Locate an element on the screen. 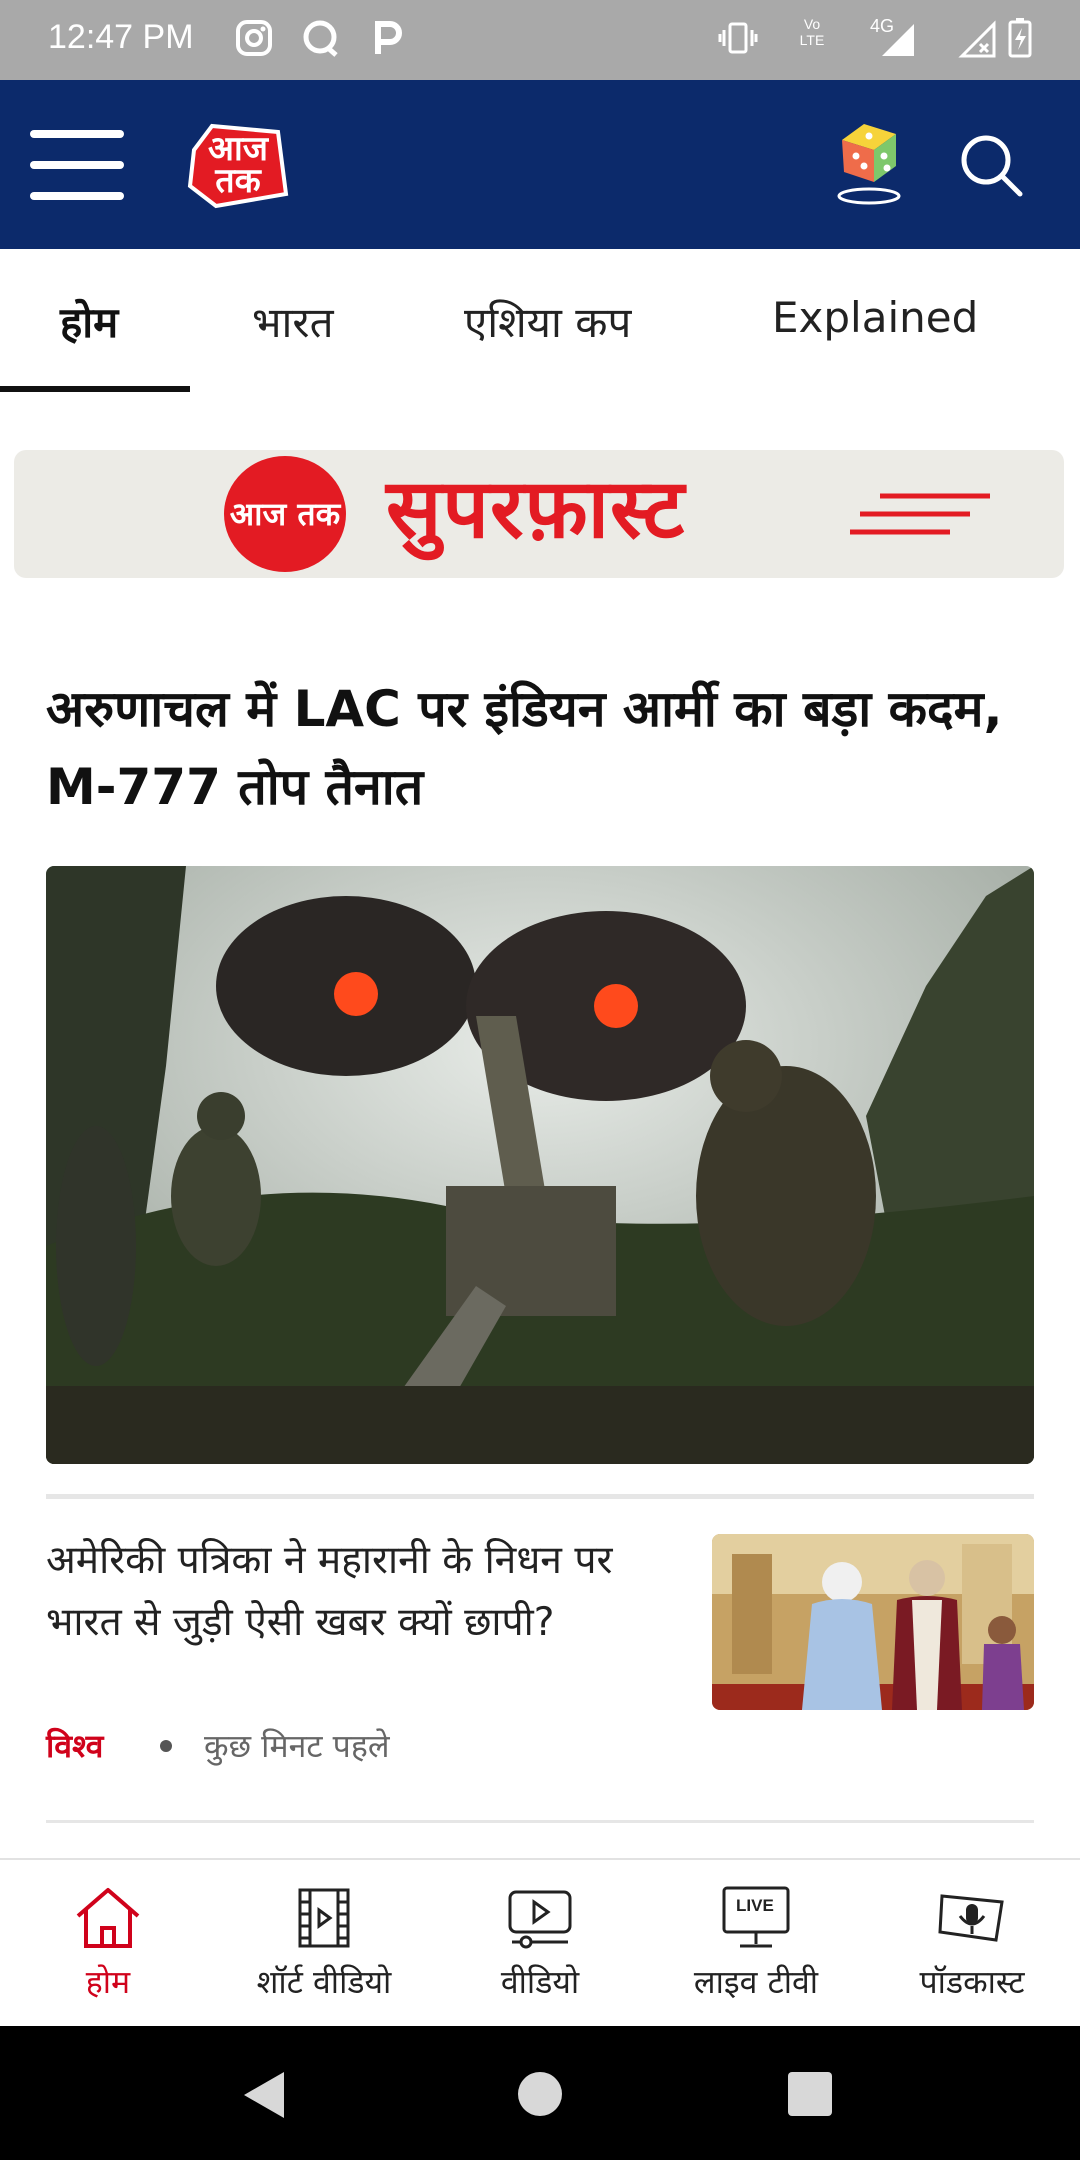 This screenshot has height=2160, width=1080. search-icon is located at coordinates (991, 165).